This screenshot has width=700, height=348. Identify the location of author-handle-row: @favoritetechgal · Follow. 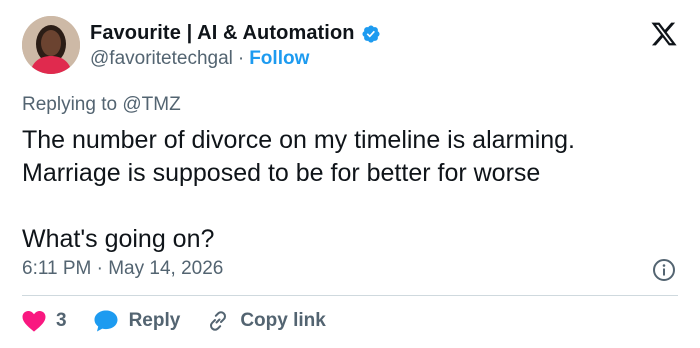
(199, 59).